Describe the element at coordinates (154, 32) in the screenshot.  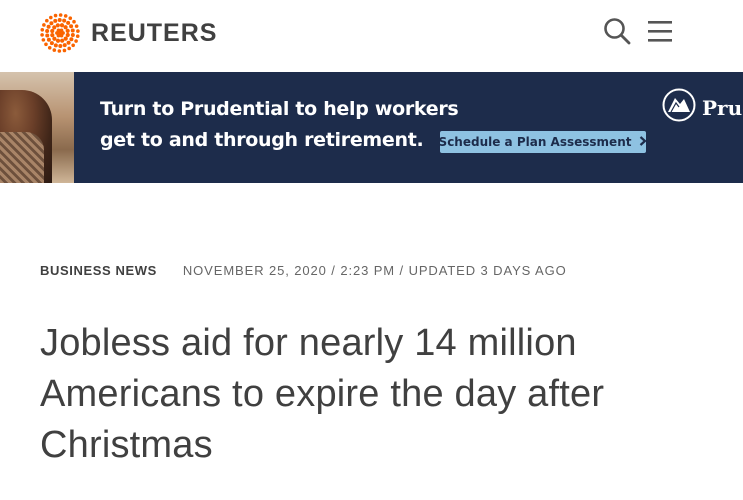
I see `brand-name: REUTERS` at that location.